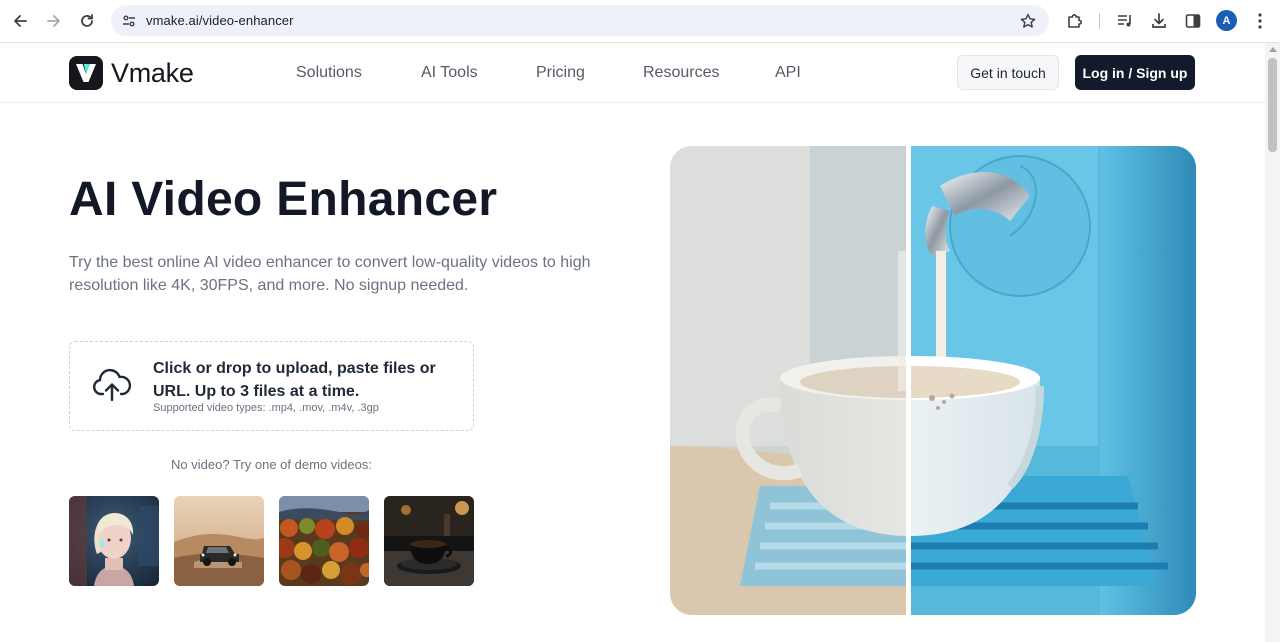 The width and height of the screenshot is (1280, 642). I want to click on nav-api: API, so click(788, 73).